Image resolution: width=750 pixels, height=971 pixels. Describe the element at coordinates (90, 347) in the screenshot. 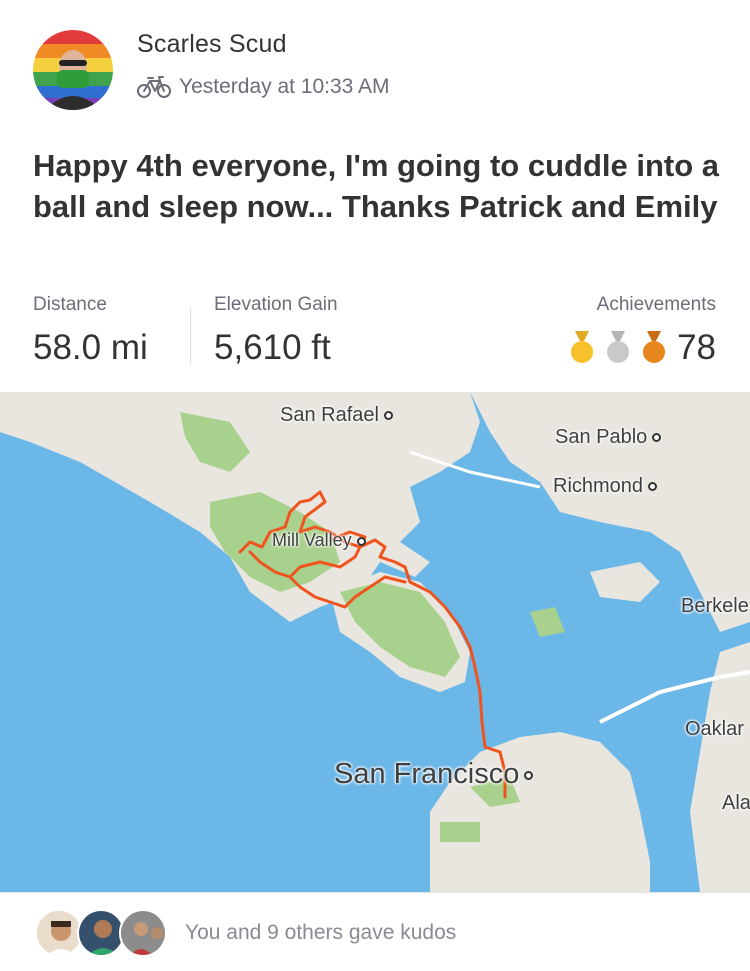

I see `distance-value: 58.0 mi` at that location.